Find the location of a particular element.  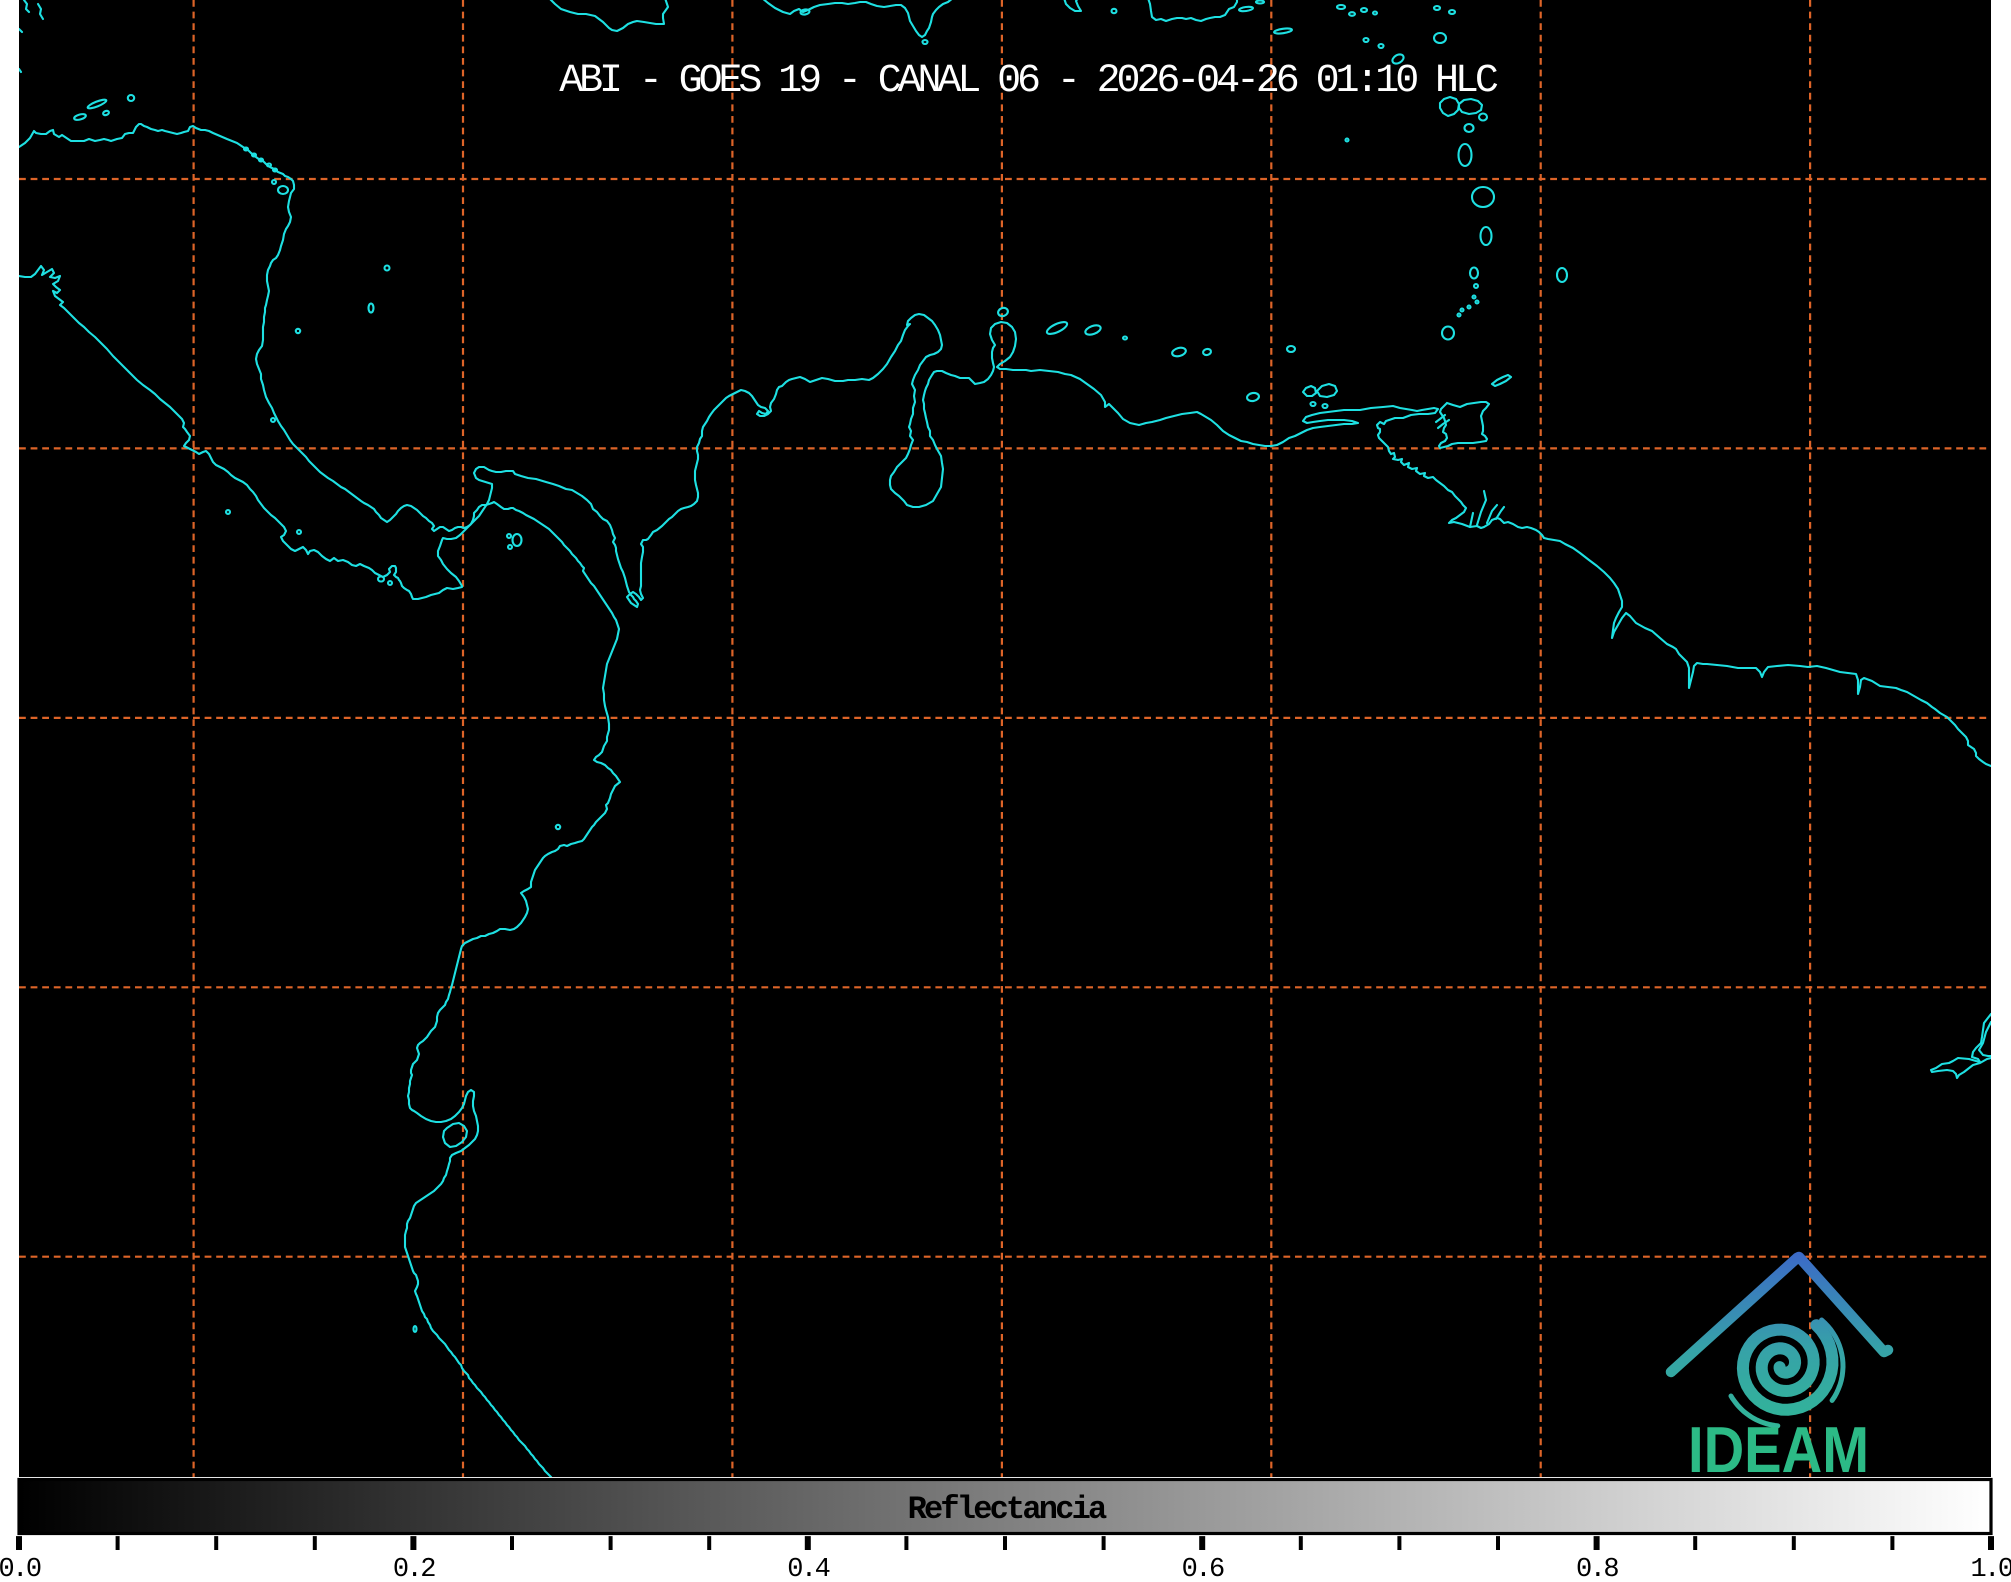

svg-text: 0.4 is located at coordinates (808, 1566).